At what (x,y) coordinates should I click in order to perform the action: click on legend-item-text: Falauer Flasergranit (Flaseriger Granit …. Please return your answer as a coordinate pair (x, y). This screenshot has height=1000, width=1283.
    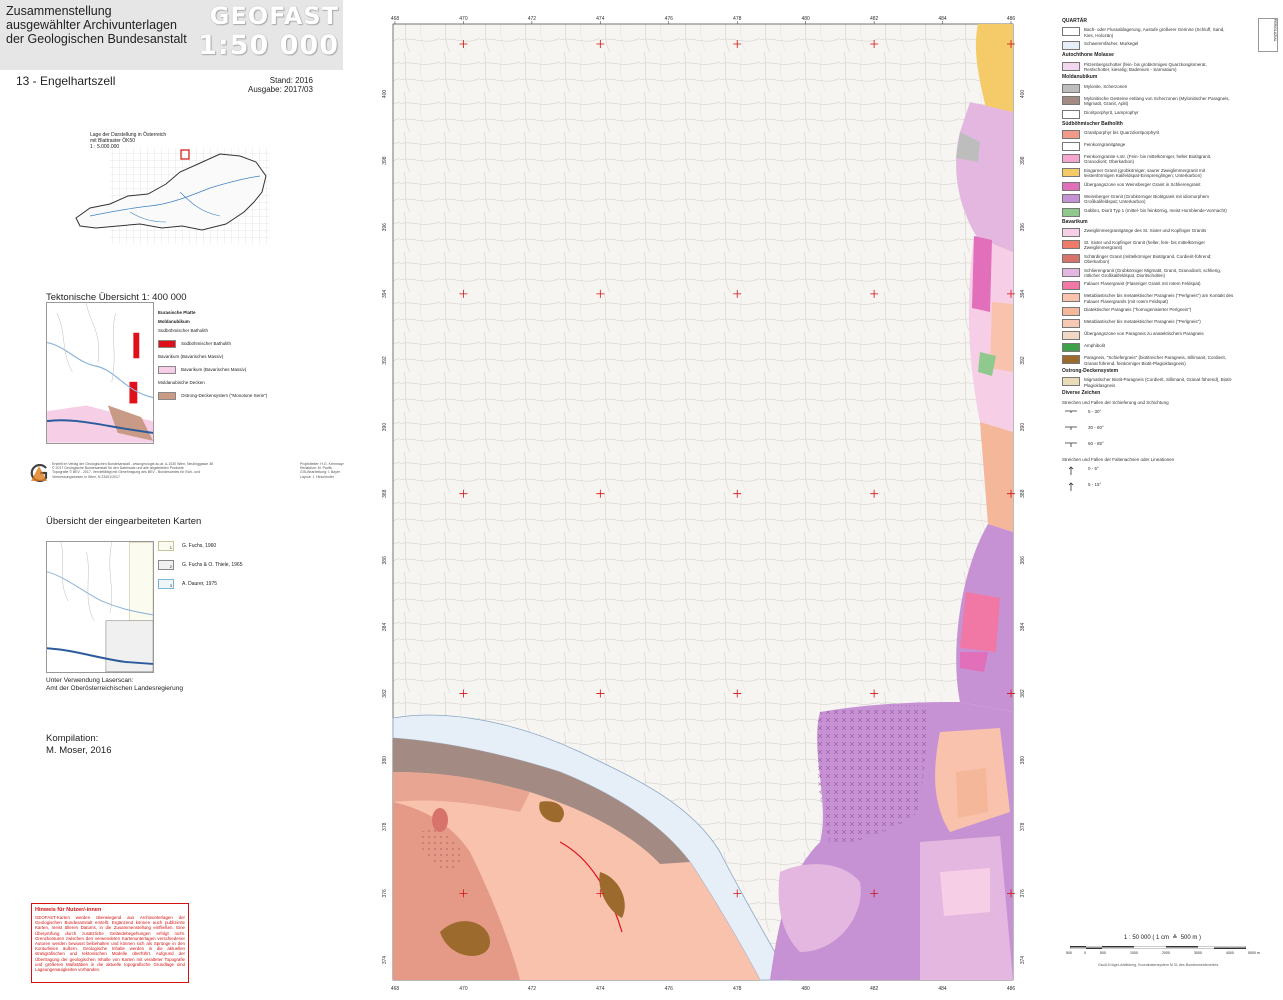
    Looking at the image, I should click on (1142, 284).